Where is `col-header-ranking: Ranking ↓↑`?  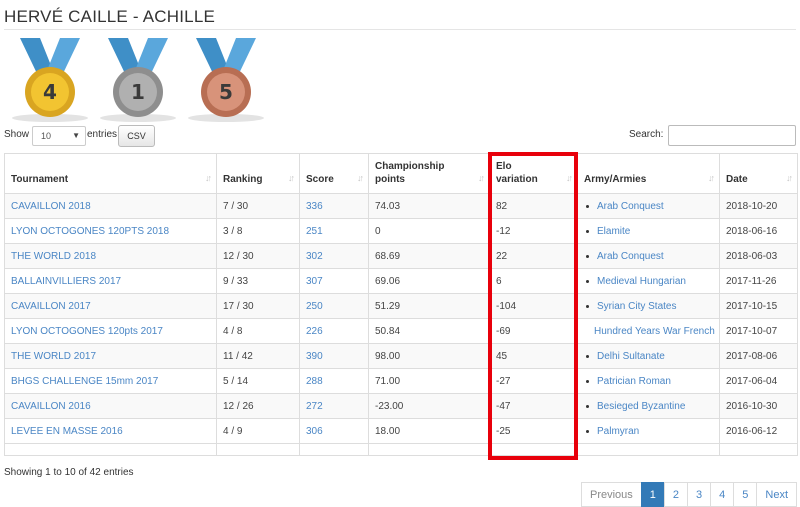
col-header-ranking: Ranking ↓↑ is located at coordinates (258, 173).